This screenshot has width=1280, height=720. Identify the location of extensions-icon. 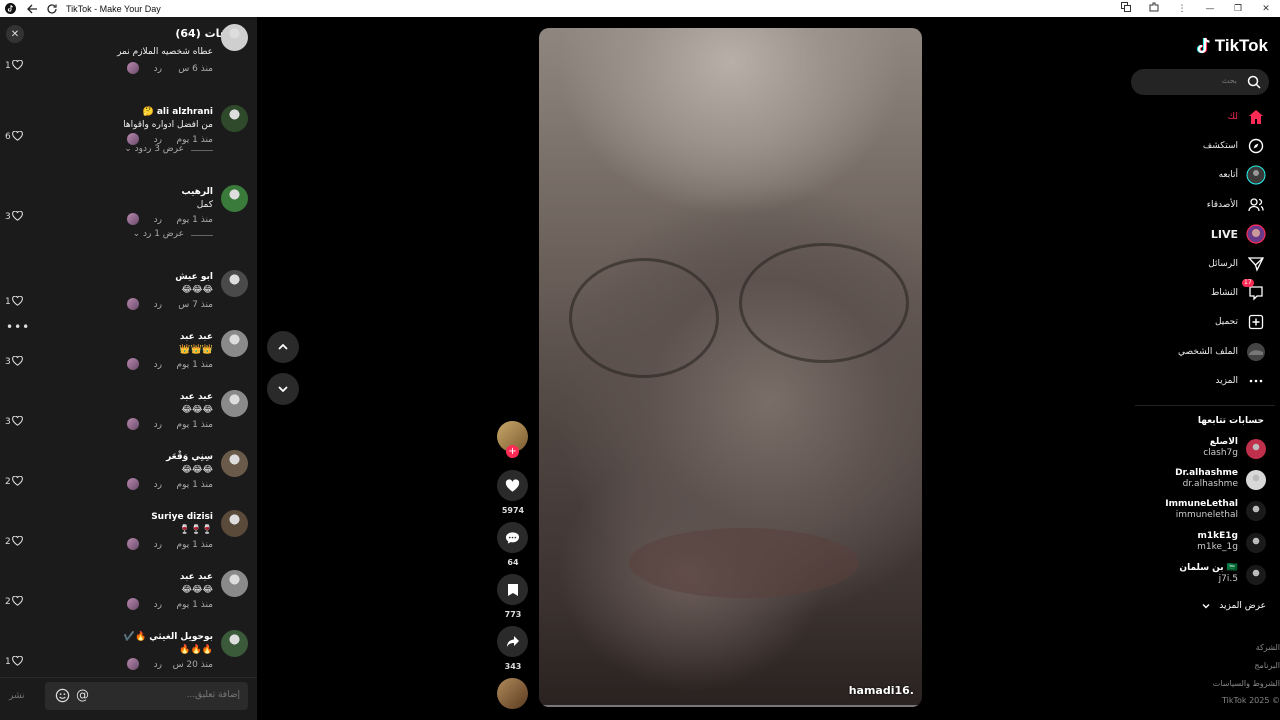
(1154, 8).